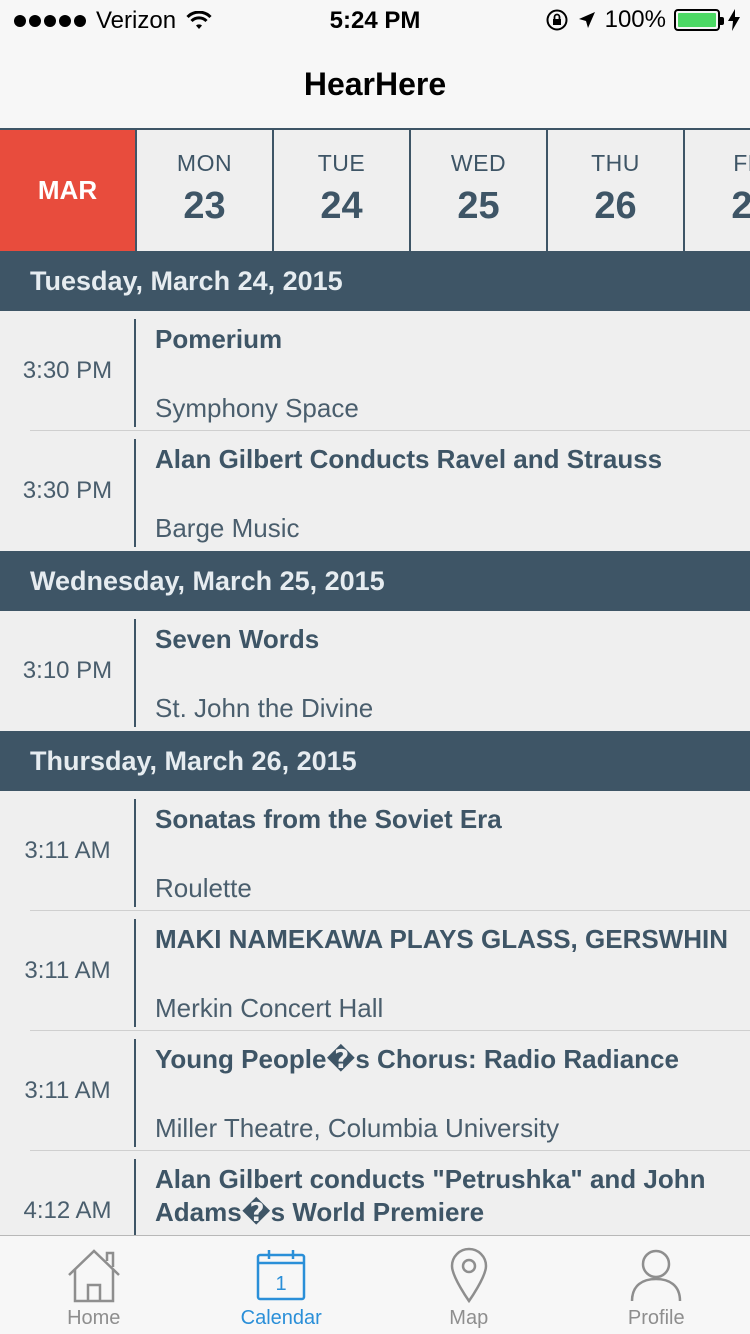 The image size is (750, 1334). What do you see at coordinates (375, 761) in the screenshot?
I see `section-header: Thursday, March 26, 2015` at bounding box center [375, 761].